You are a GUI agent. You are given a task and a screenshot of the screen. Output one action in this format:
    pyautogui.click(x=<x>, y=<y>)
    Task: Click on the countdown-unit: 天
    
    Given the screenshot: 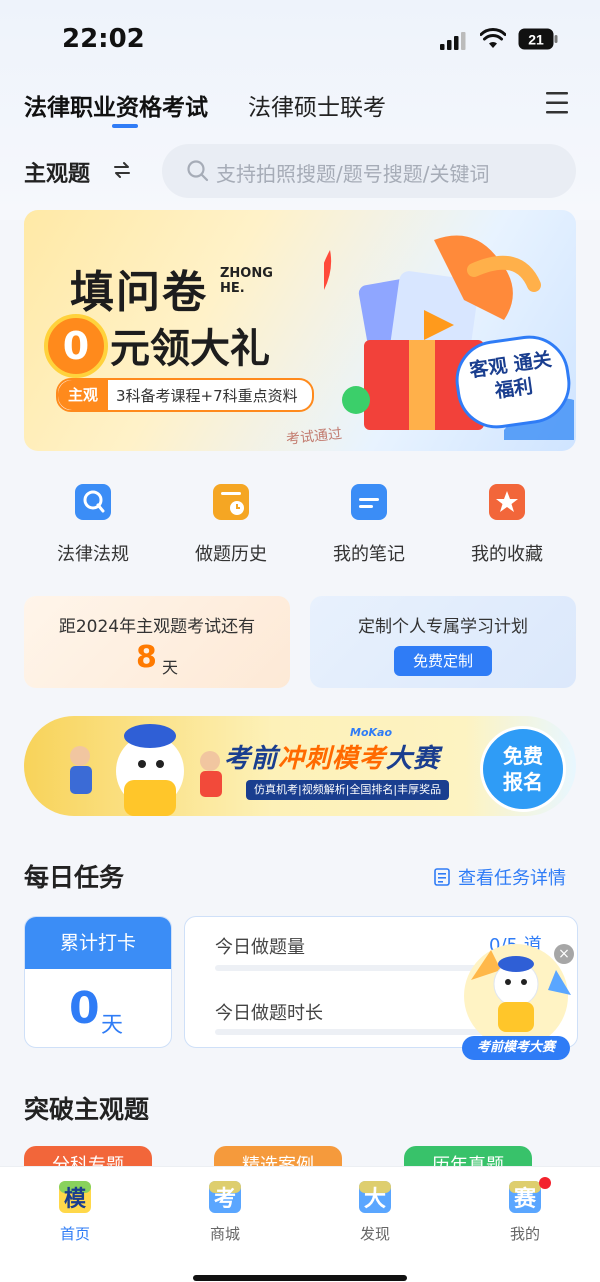 What is the action you would take?
    pyautogui.click(x=170, y=667)
    